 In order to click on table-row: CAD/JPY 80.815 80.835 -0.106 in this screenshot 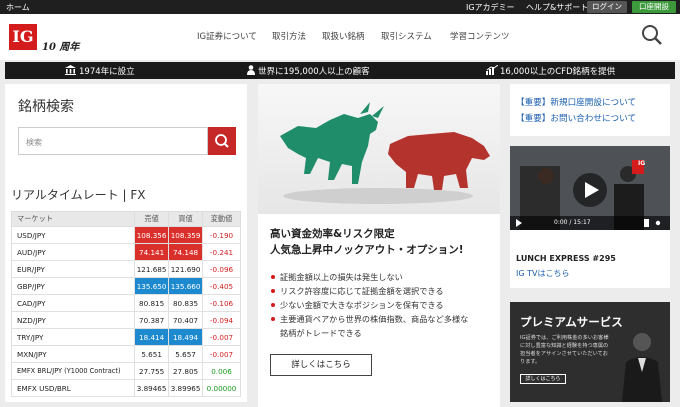, I will do `click(125, 303)`.